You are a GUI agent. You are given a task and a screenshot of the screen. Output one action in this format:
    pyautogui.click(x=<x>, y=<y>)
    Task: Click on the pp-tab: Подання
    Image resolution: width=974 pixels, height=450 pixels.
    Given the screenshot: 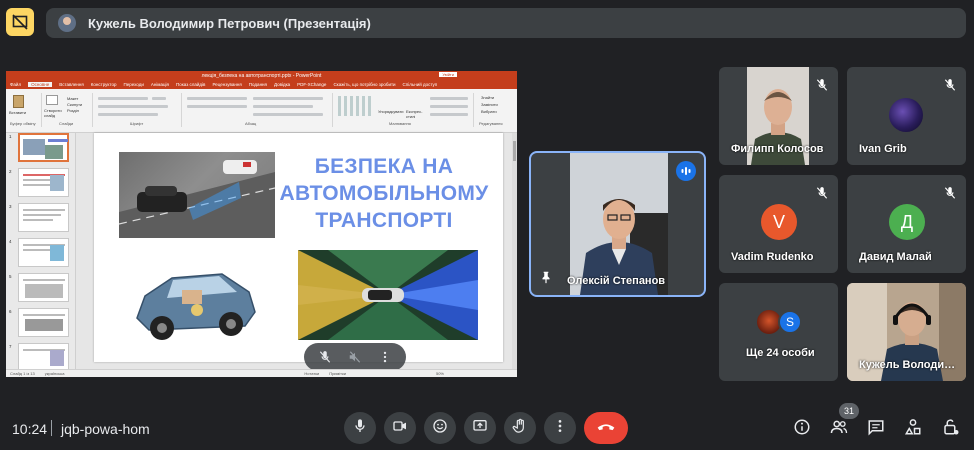 What is the action you would take?
    pyautogui.click(x=257, y=84)
    